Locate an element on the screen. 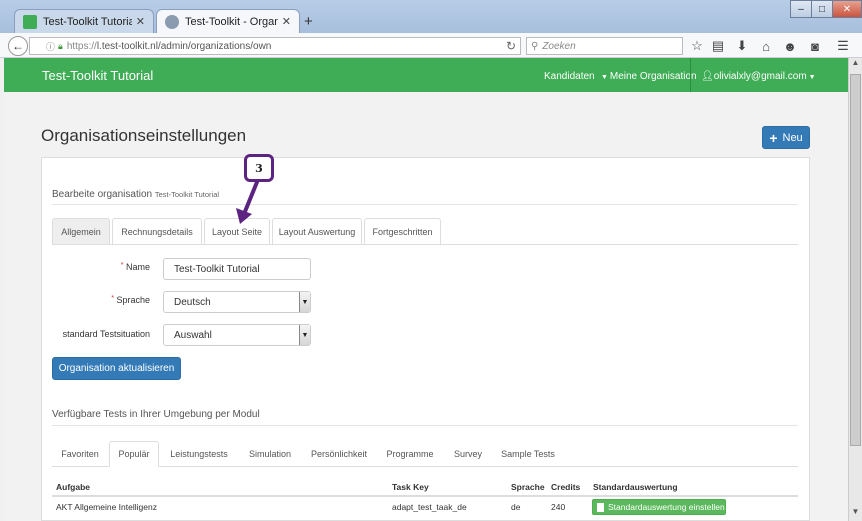  tab-leistungstests: Leistungstests is located at coordinates (199, 454).